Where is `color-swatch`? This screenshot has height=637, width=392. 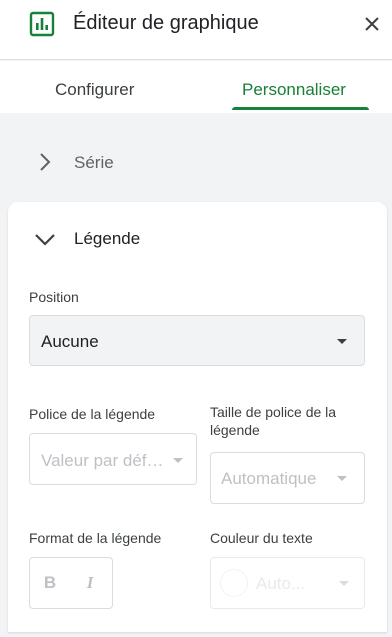
color-swatch is located at coordinates (234, 583).